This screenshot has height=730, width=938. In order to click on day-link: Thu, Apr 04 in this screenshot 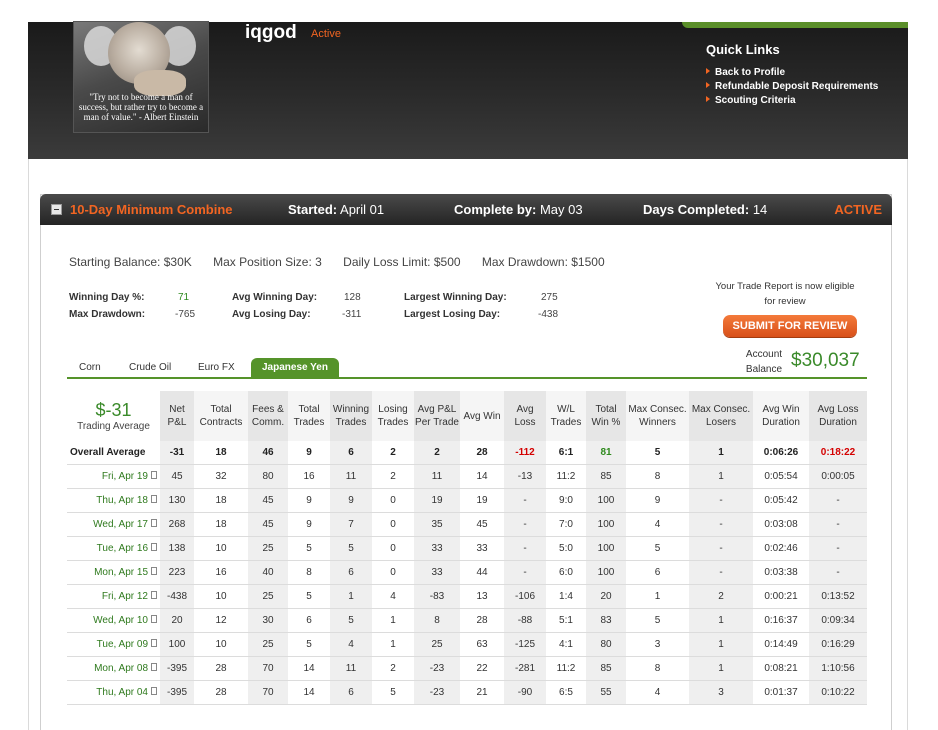, I will do `click(113, 692)`.